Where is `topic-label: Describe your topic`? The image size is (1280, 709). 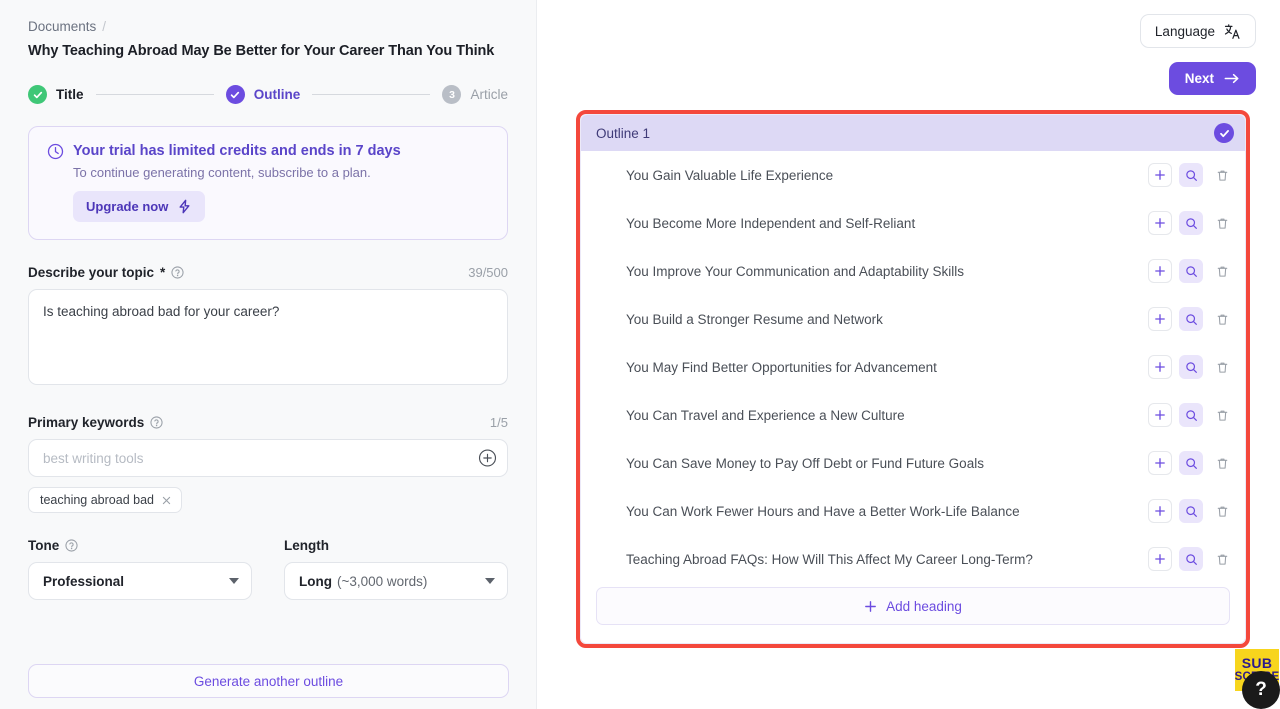
topic-label: Describe your topic is located at coordinates (91, 272).